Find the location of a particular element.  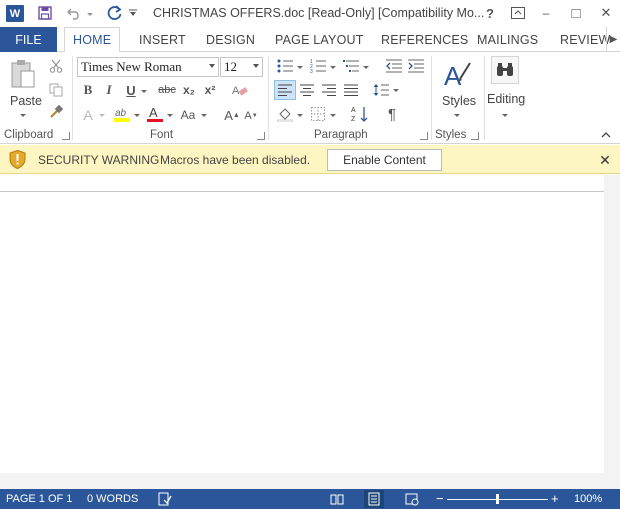

decrease-indent-icon is located at coordinates (394, 66).